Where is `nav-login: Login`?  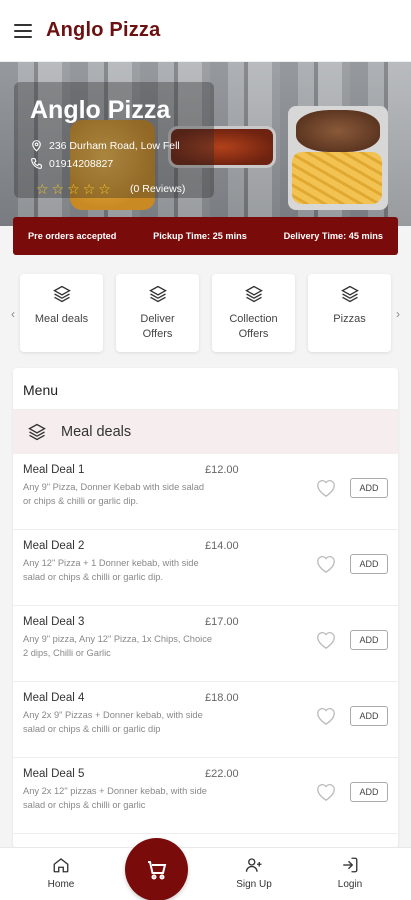
nav-login: Login is located at coordinates (350, 873).